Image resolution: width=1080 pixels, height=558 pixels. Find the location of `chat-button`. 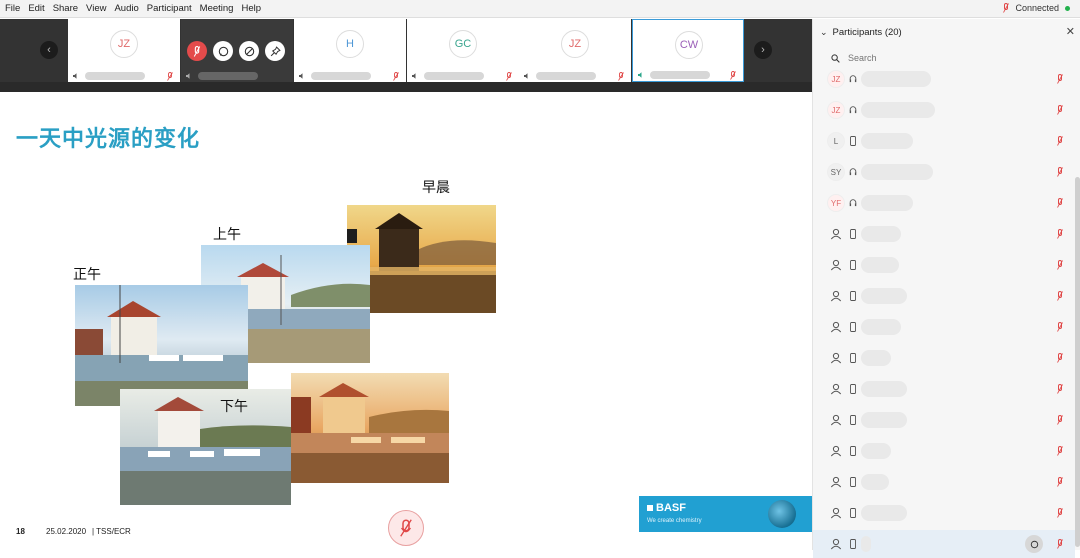

chat-button is located at coordinates (223, 51).